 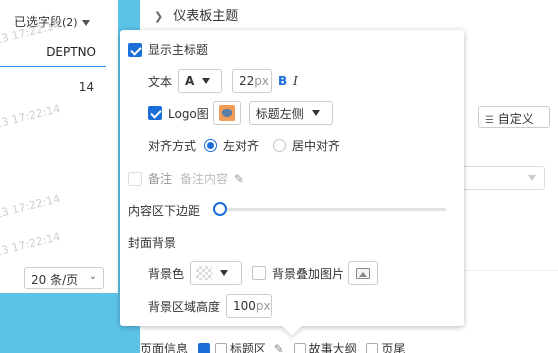 I want to click on font-glyph: A, so click(x=190, y=81).